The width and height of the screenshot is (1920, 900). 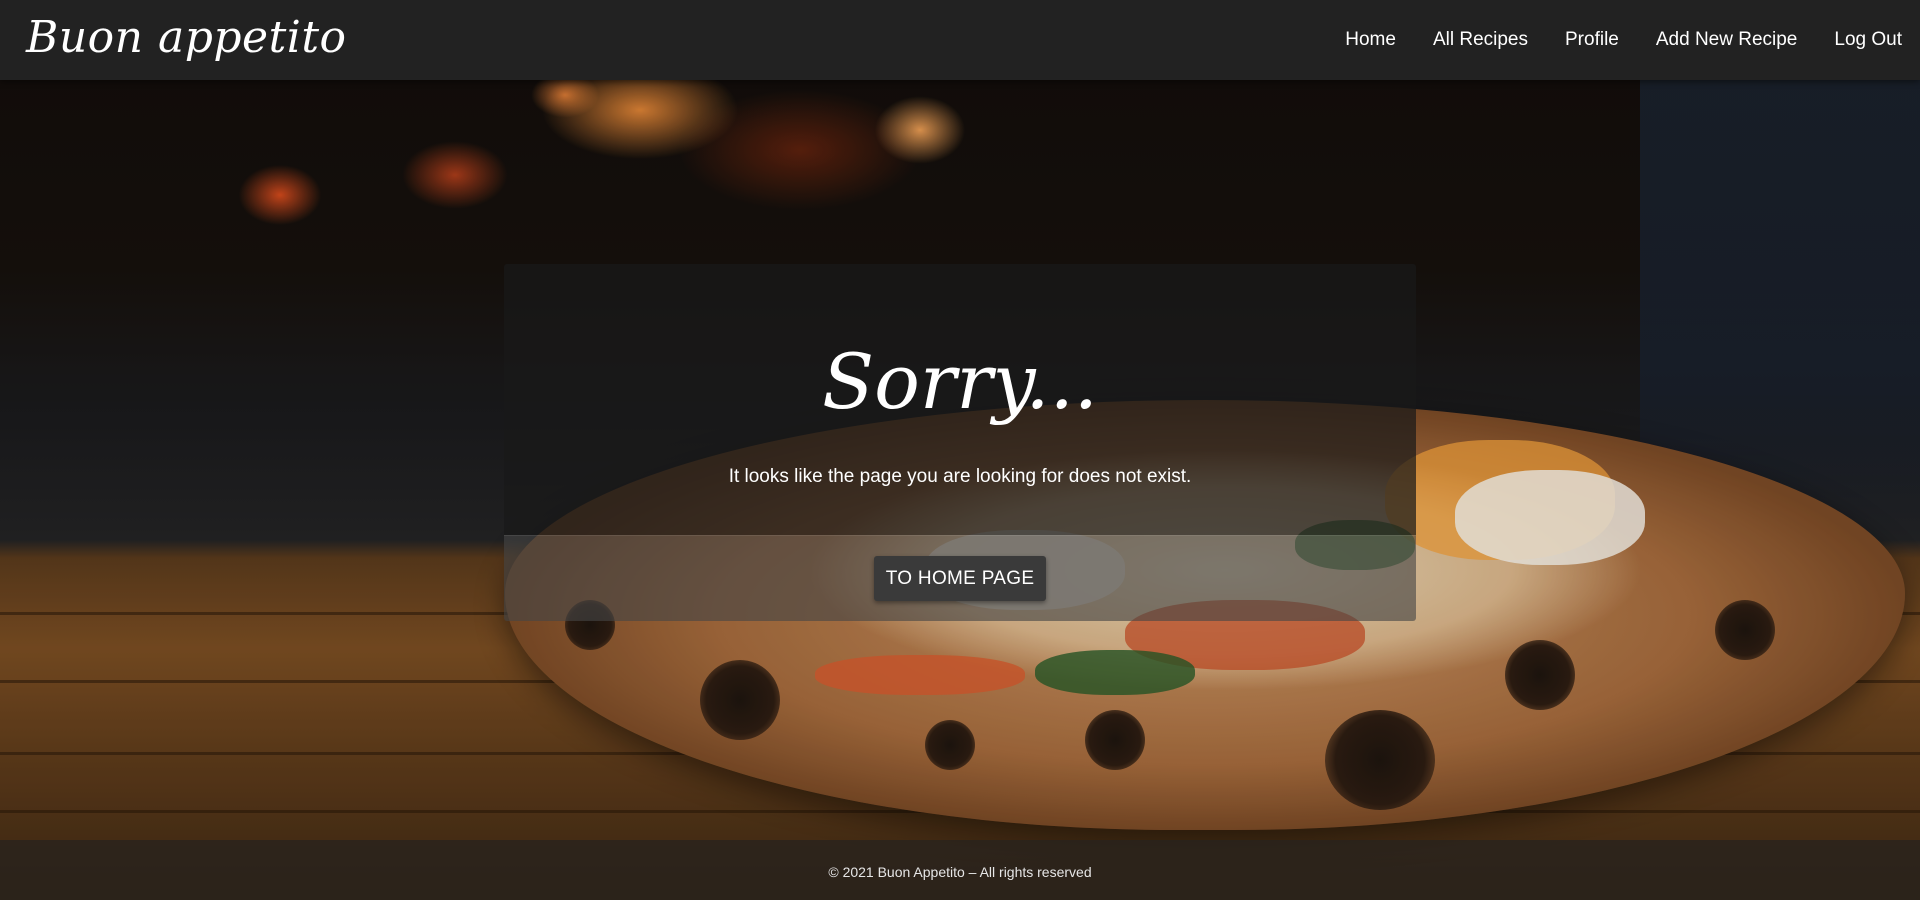 I want to click on nav-link-profile: Profile, so click(x=1592, y=40).